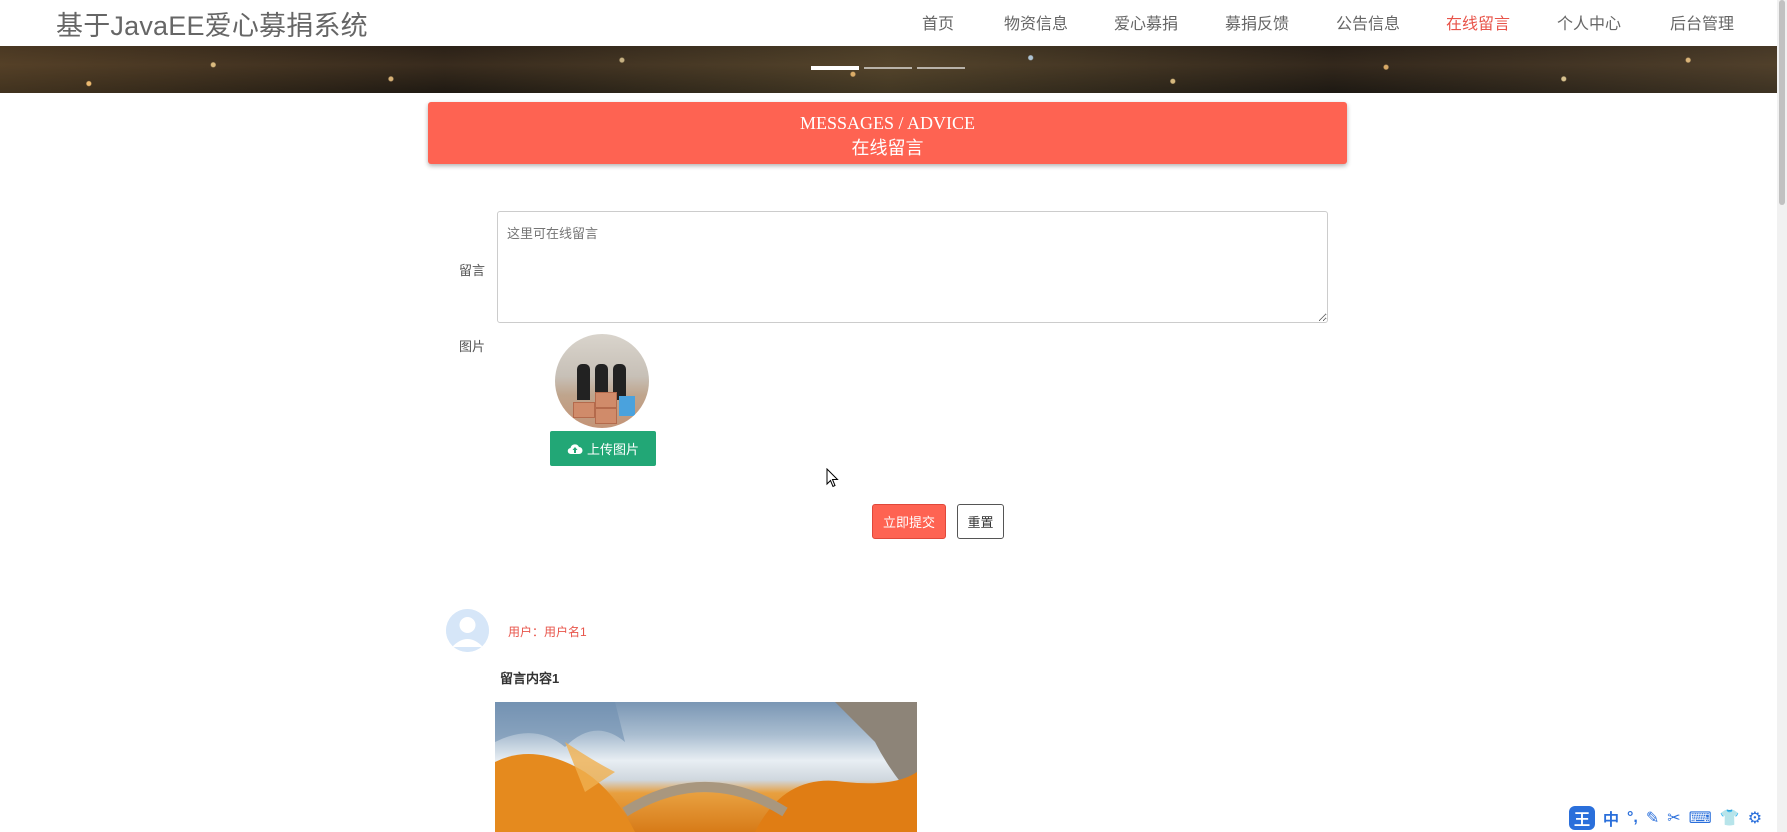  I want to click on image-label: 图片, so click(472, 346).